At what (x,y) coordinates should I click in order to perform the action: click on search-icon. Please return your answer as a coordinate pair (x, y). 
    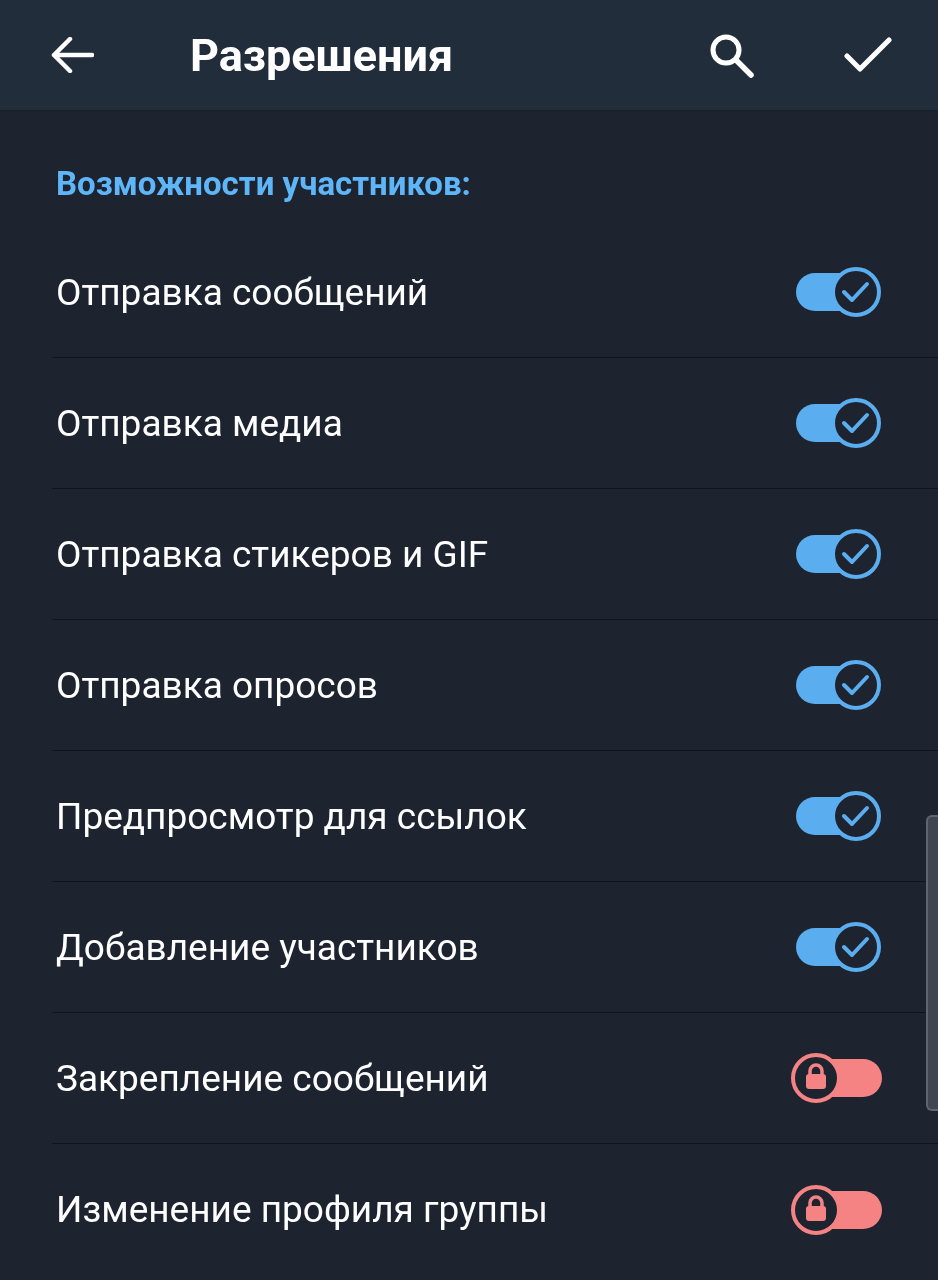
    Looking at the image, I should click on (731, 55).